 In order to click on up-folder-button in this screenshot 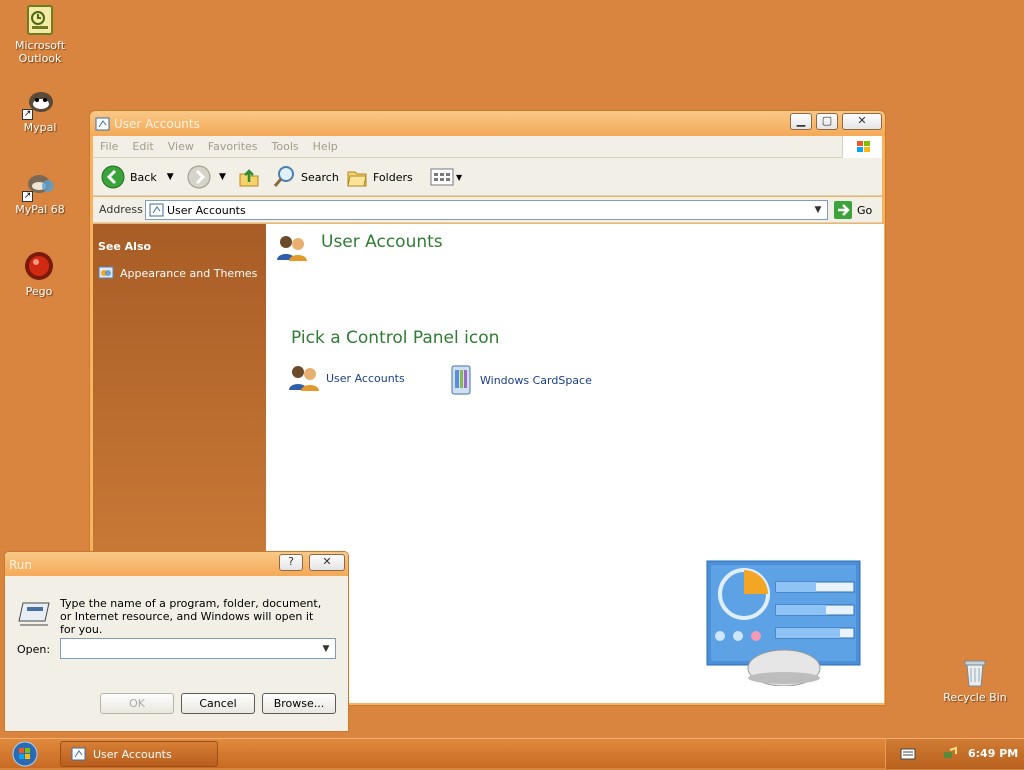, I will do `click(249, 177)`.